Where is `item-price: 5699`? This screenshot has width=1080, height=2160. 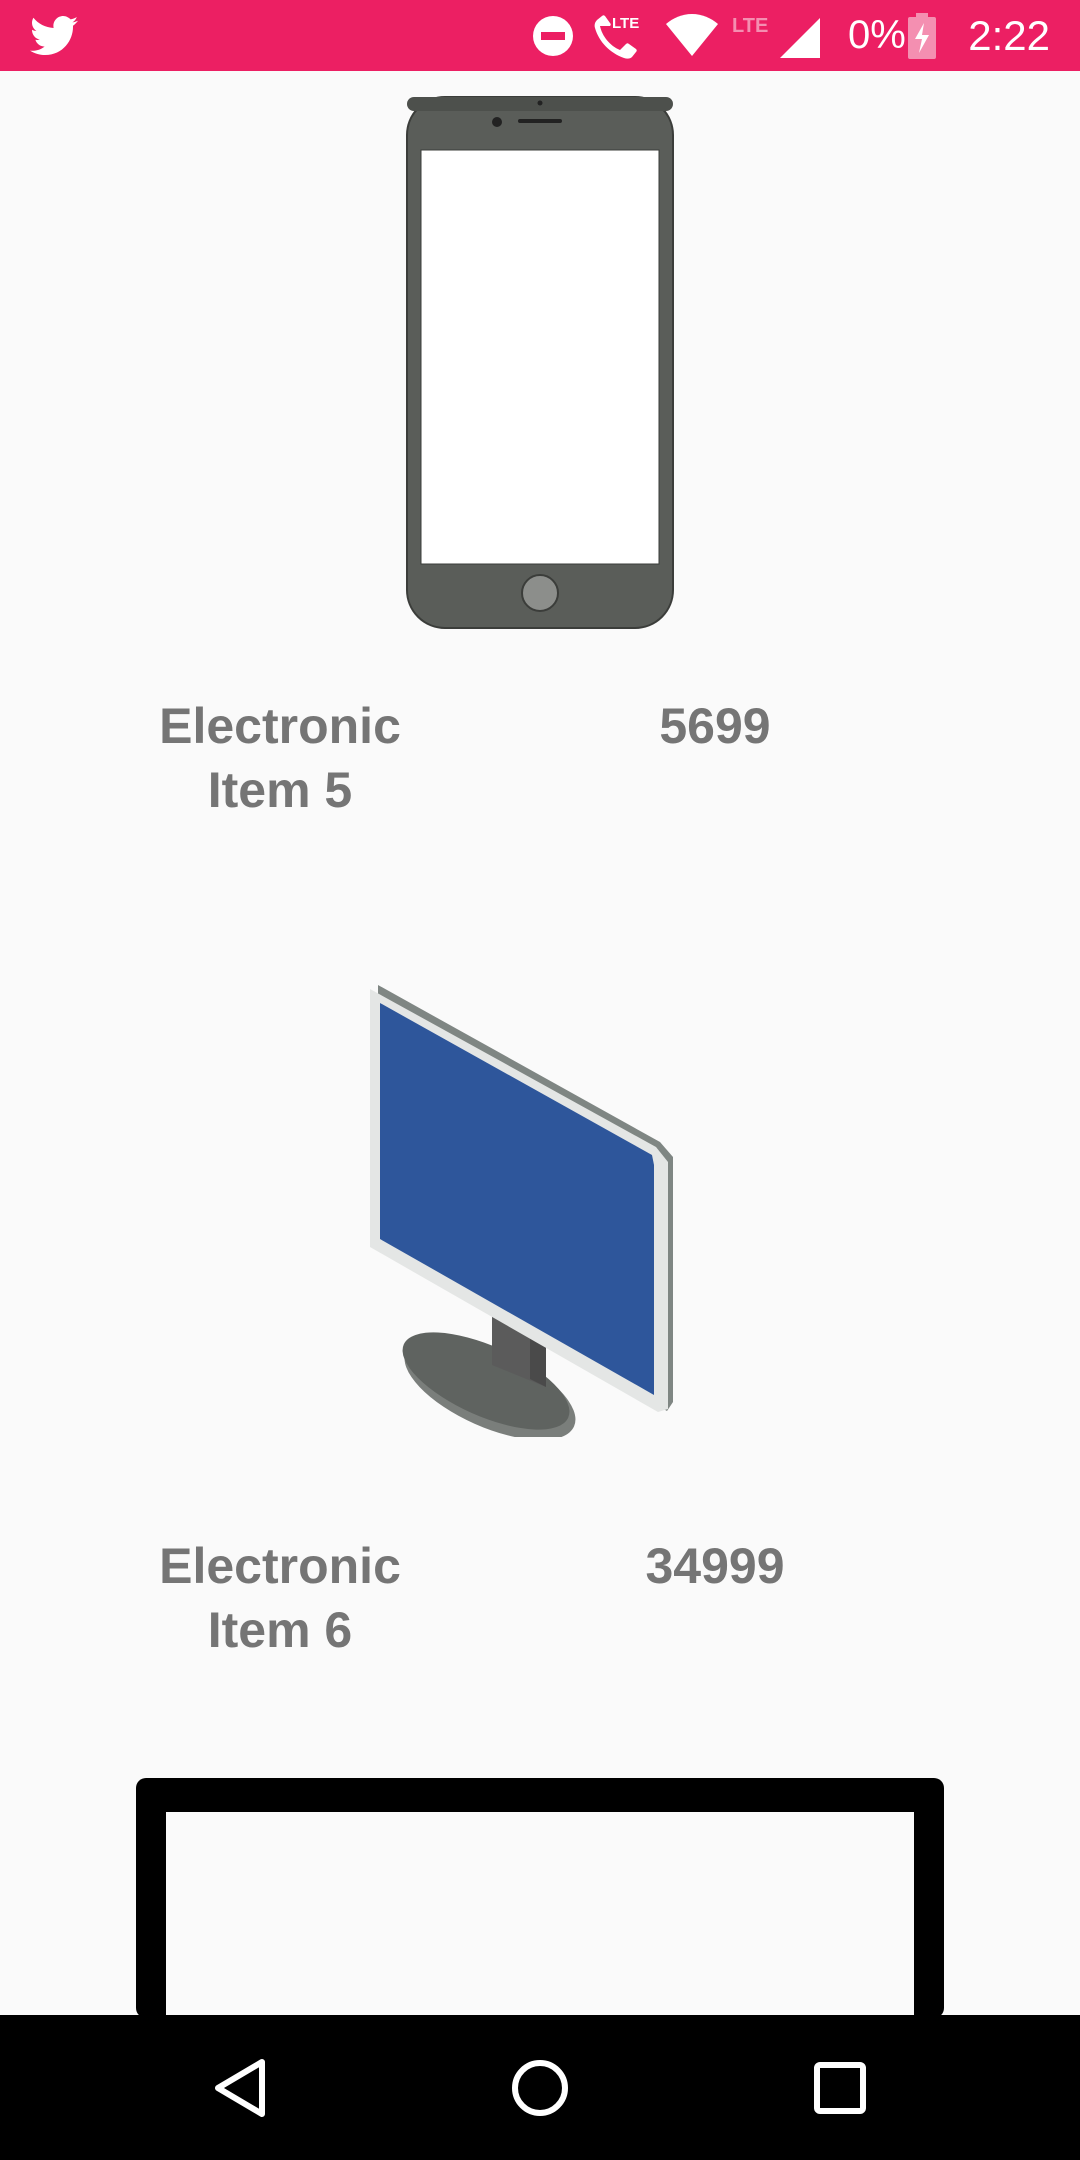
item-price: 5699 is located at coordinates (715, 726).